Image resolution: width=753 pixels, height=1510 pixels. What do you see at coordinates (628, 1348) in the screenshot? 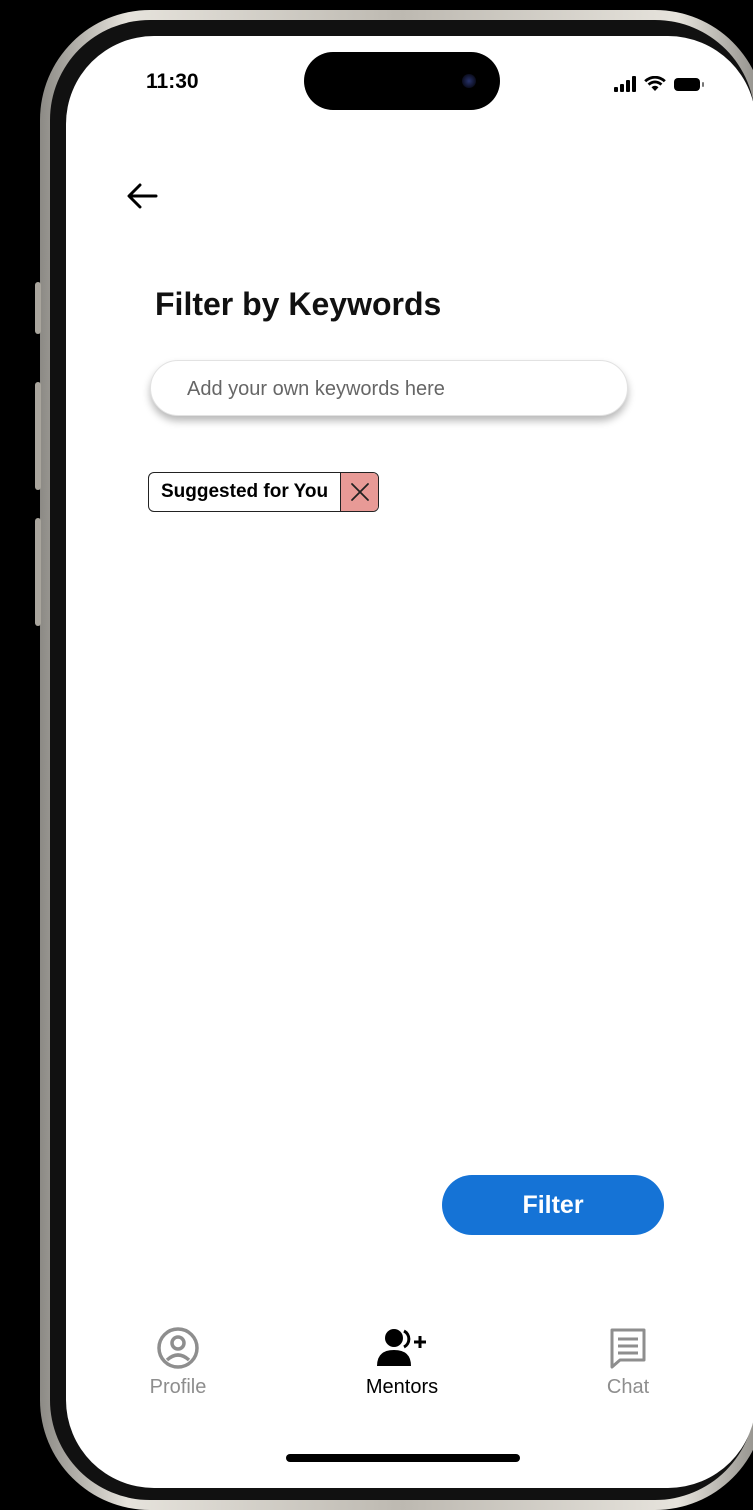
I see `chat-icon` at bounding box center [628, 1348].